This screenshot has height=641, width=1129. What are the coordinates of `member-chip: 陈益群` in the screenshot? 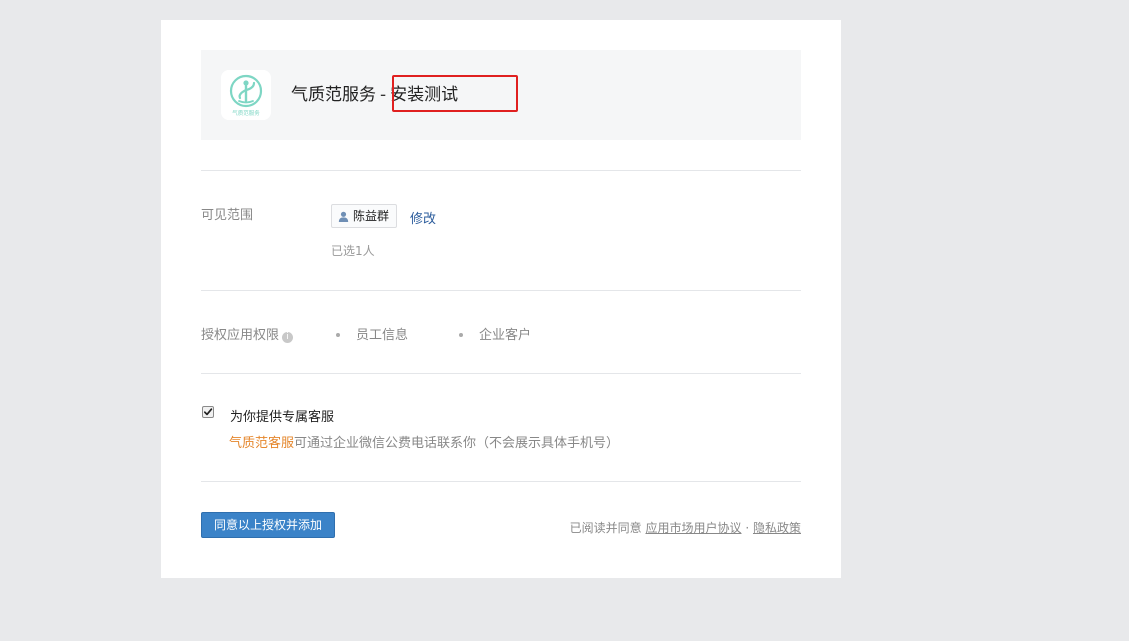 It's located at (364, 216).